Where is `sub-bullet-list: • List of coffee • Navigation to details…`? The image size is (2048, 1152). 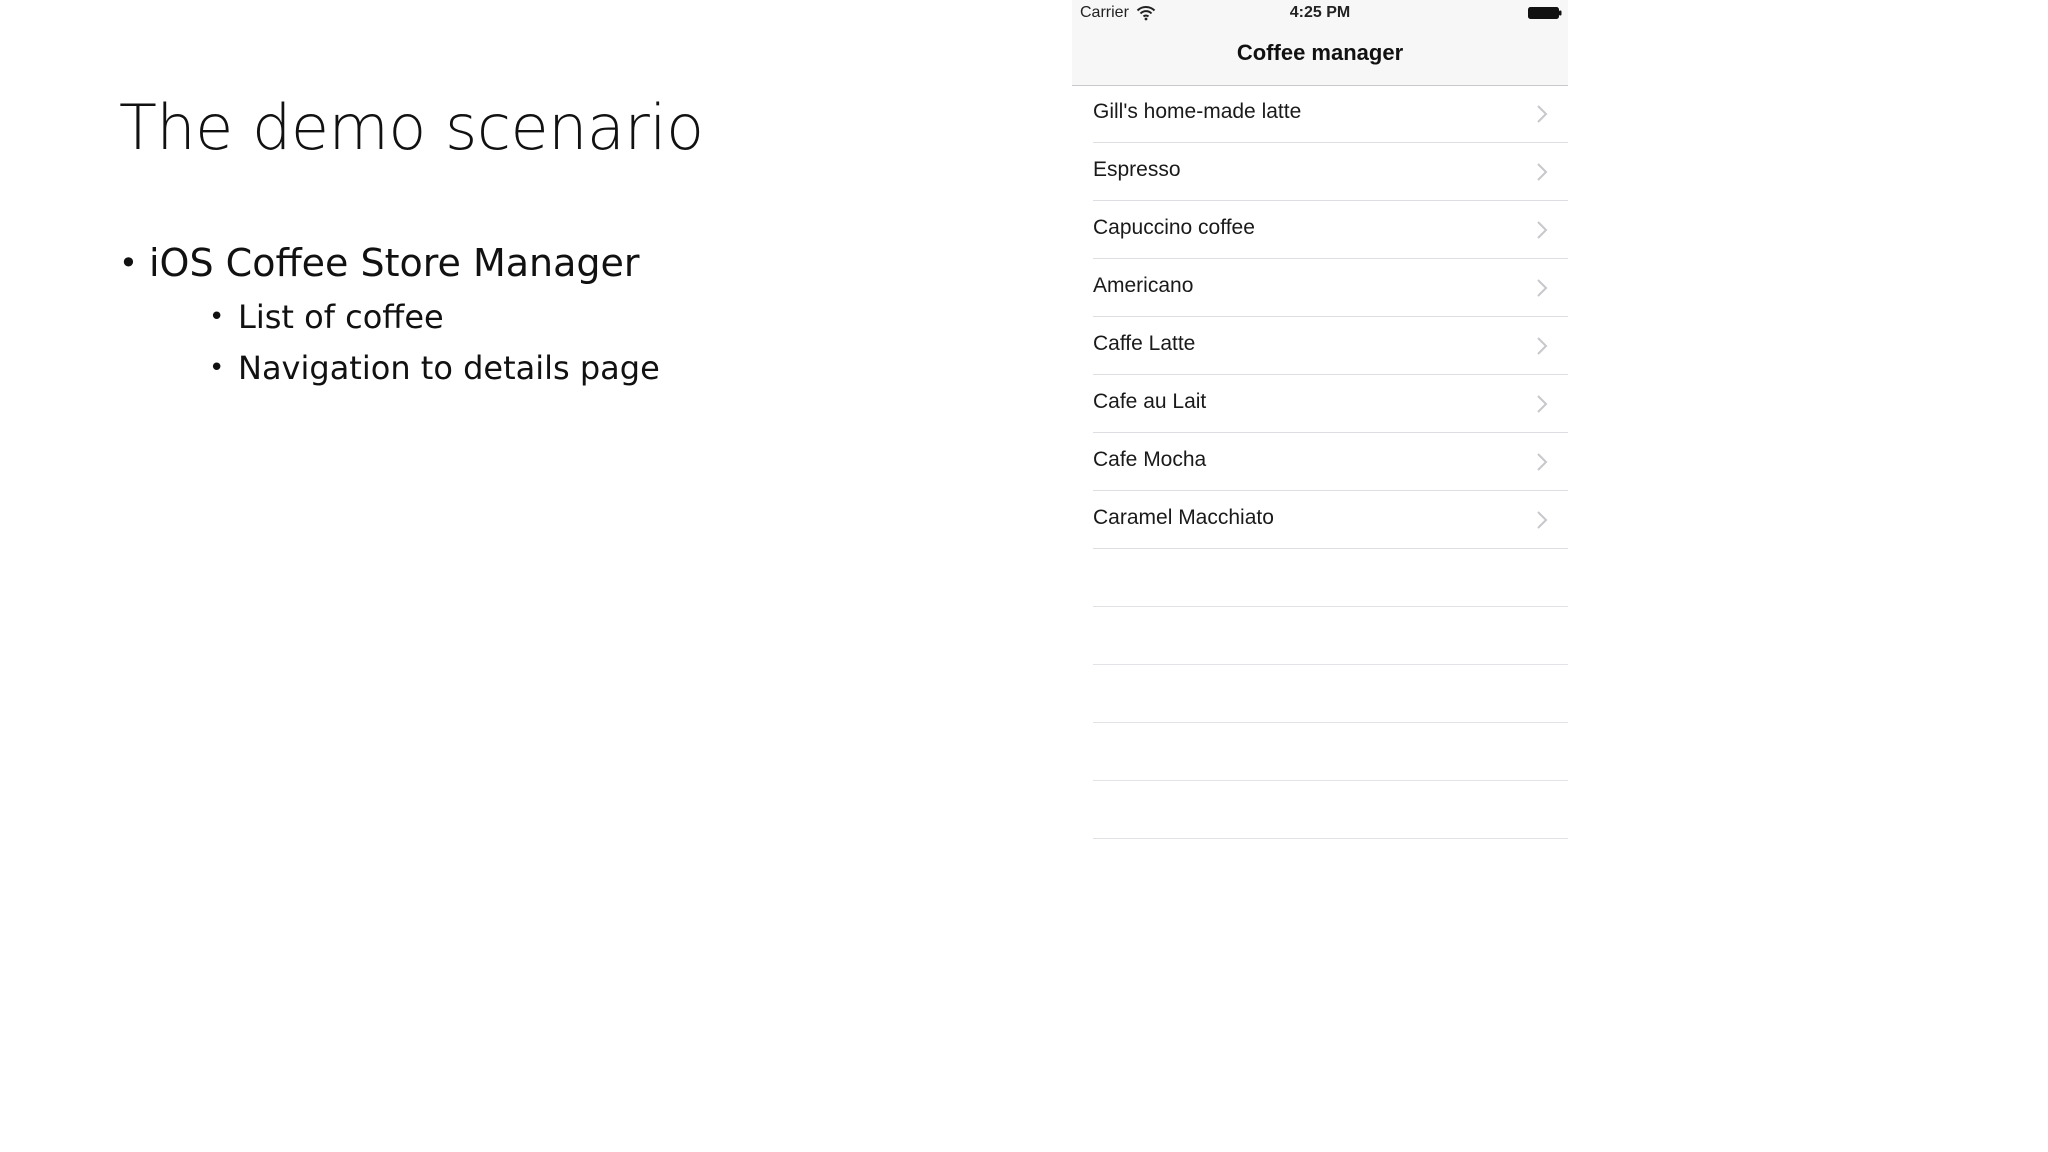
sub-bullet-list: • List of coffee • Navigation to details… is located at coordinates (404, 343).